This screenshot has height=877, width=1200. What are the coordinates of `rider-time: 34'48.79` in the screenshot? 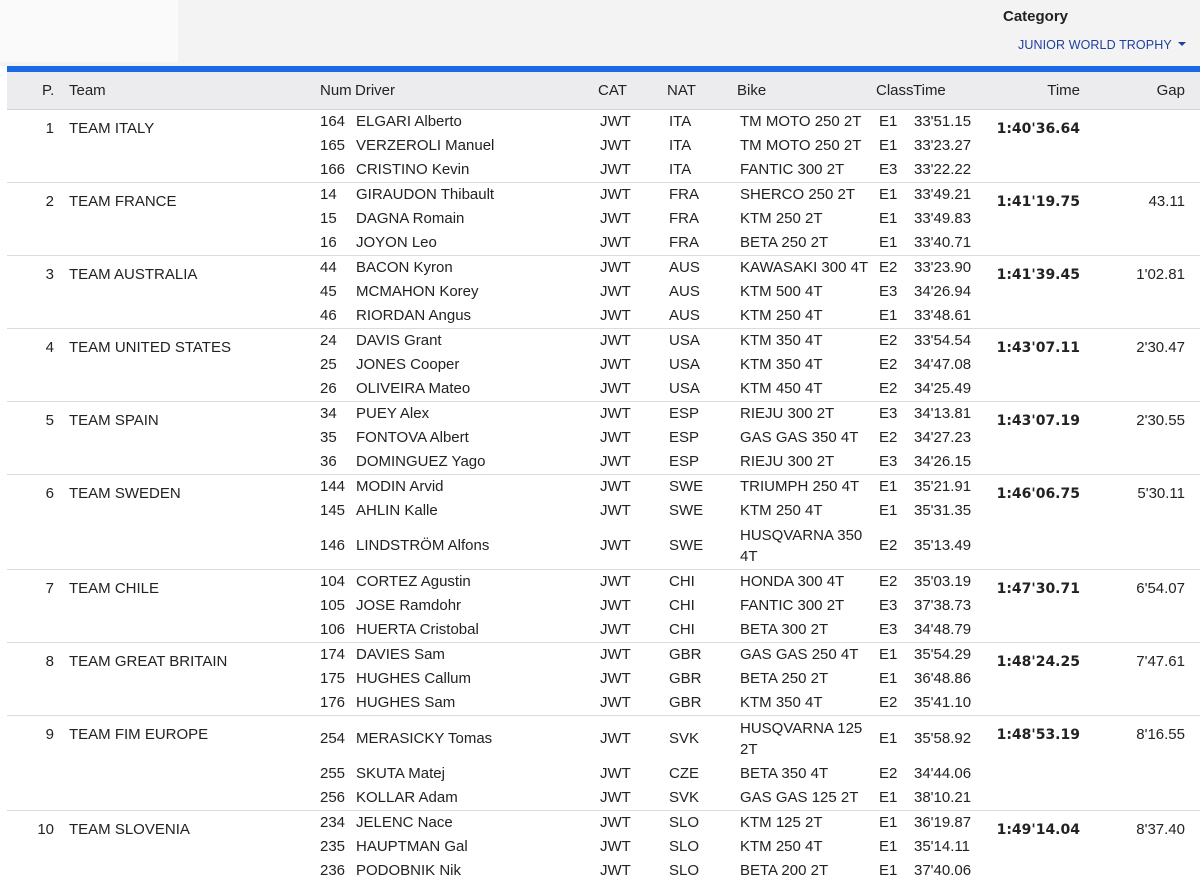 It's located at (943, 629).